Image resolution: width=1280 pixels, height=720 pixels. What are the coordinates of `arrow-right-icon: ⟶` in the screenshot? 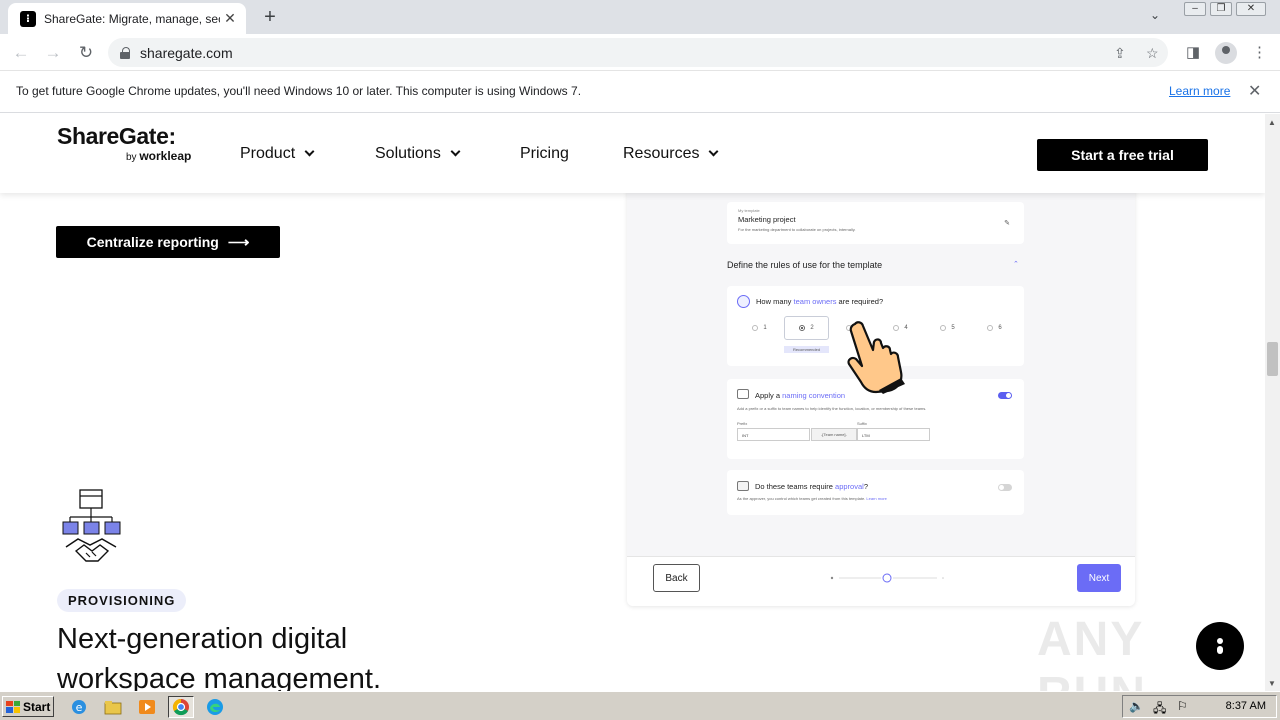 It's located at (238, 242).